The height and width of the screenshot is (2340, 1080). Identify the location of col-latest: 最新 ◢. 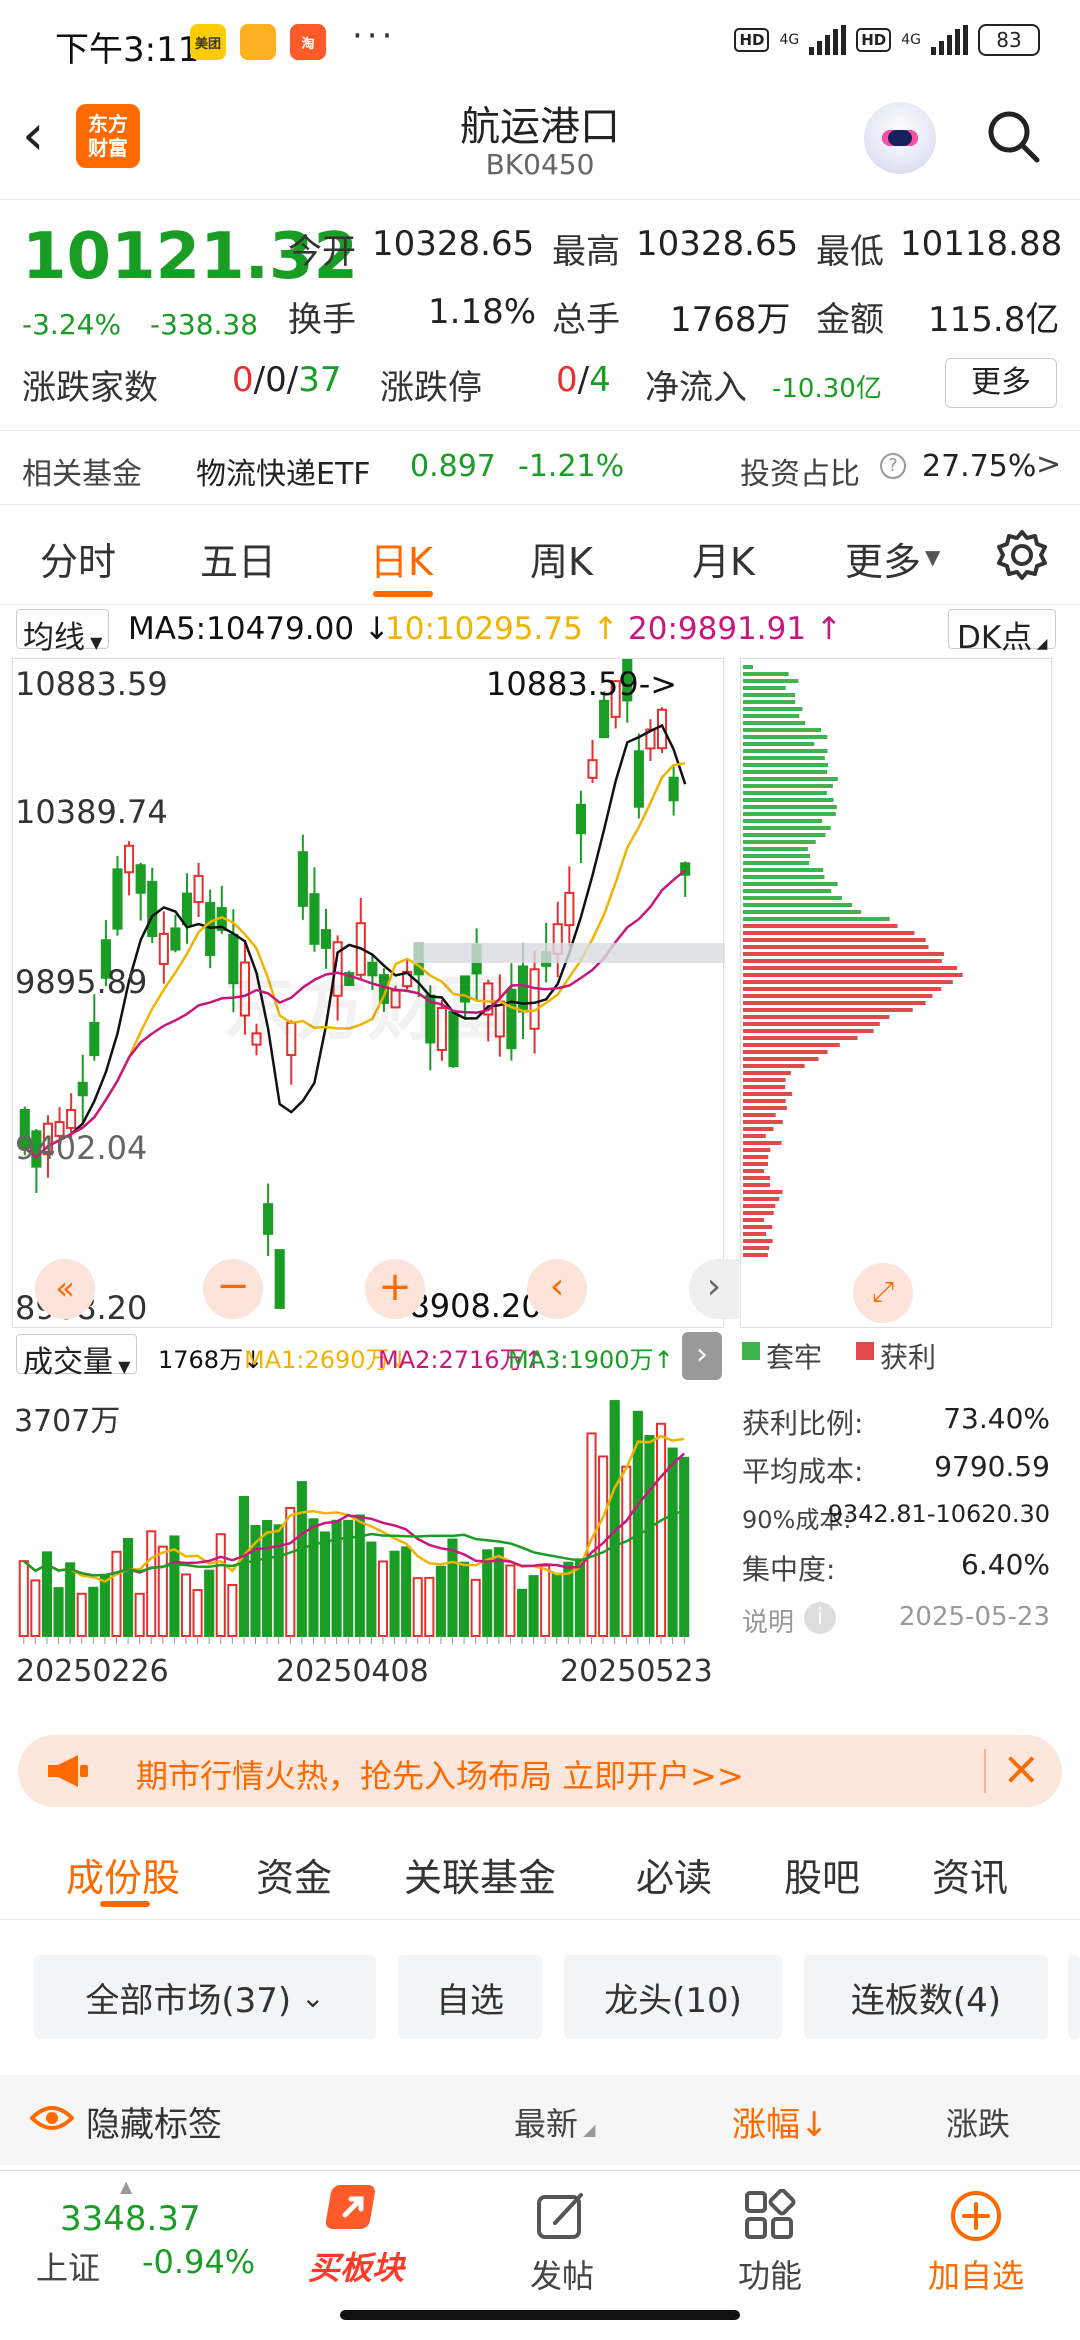
(554, 2122).